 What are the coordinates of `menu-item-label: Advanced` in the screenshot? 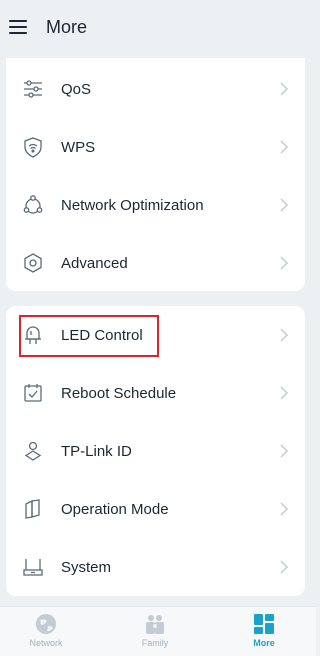 It's located at (94, 263).